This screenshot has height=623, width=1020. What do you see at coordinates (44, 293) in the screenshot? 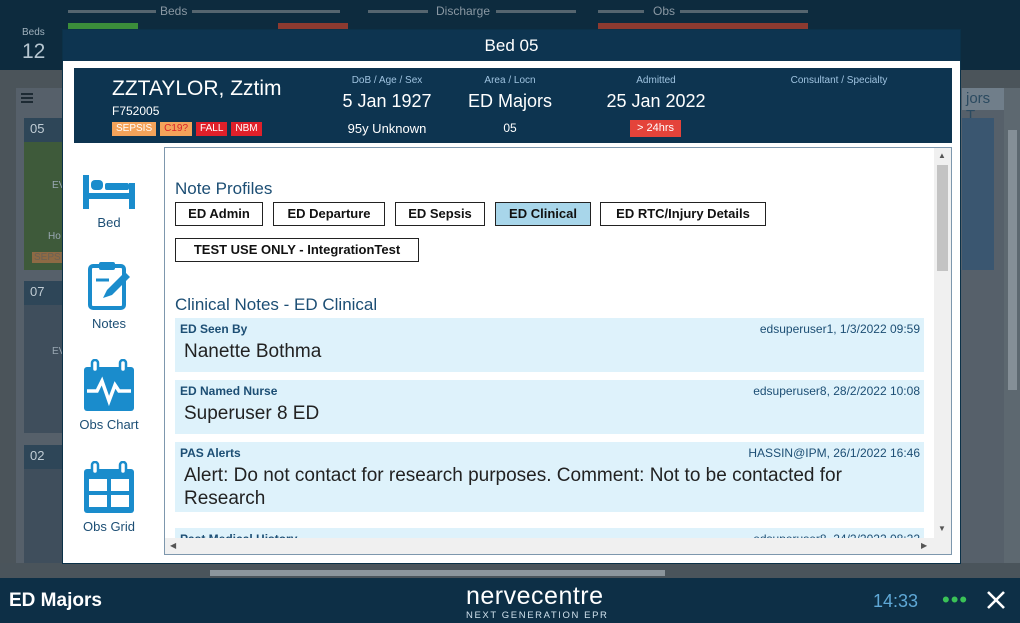
I see `bg-card-header: 07` at bounding box center [44, 293].